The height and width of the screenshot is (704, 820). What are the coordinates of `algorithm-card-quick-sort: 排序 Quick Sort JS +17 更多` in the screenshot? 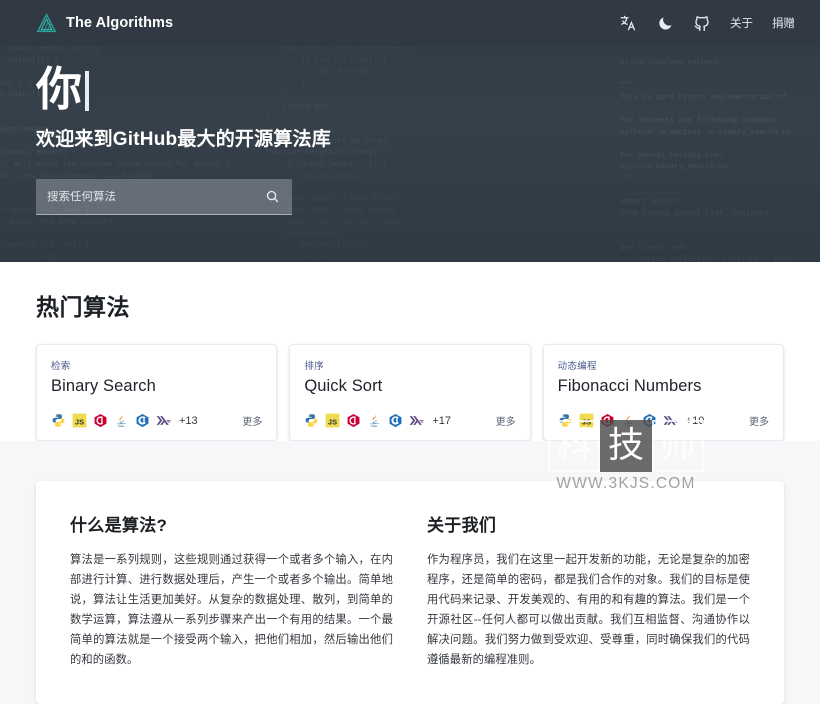 It's located at (410, 392).